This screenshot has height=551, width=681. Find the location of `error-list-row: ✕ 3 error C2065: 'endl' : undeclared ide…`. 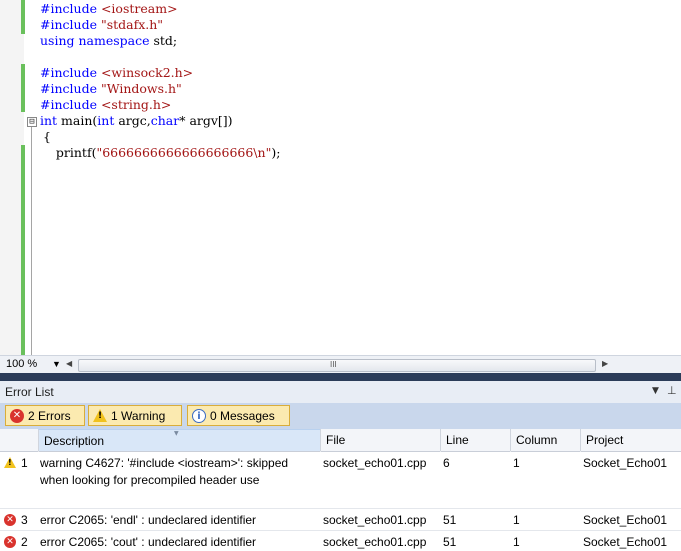

error-list-row: ✕ 3 error C2065: 'endl' : undeclared ide… is located at coordinates (340, 520).